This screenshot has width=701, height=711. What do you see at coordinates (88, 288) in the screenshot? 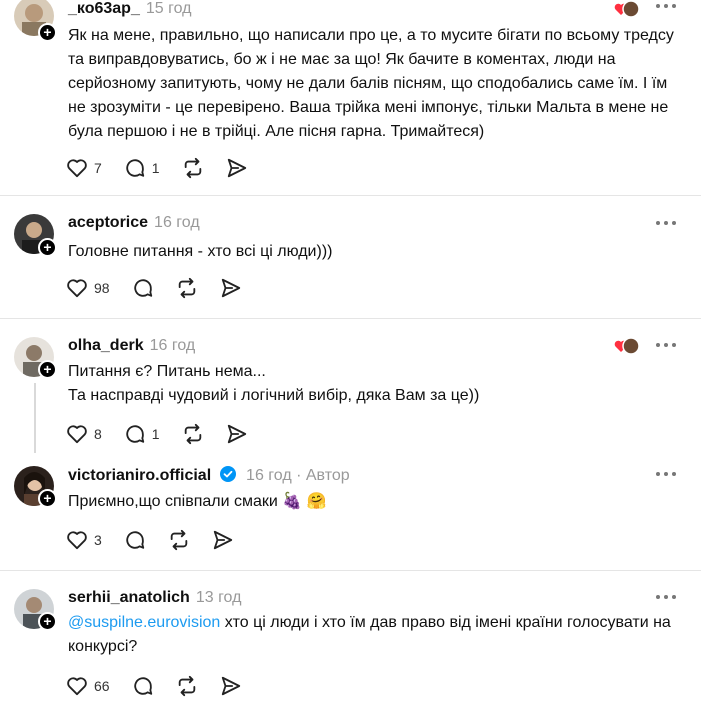
I see `like-button: 98` at bounding box center [88, 288].